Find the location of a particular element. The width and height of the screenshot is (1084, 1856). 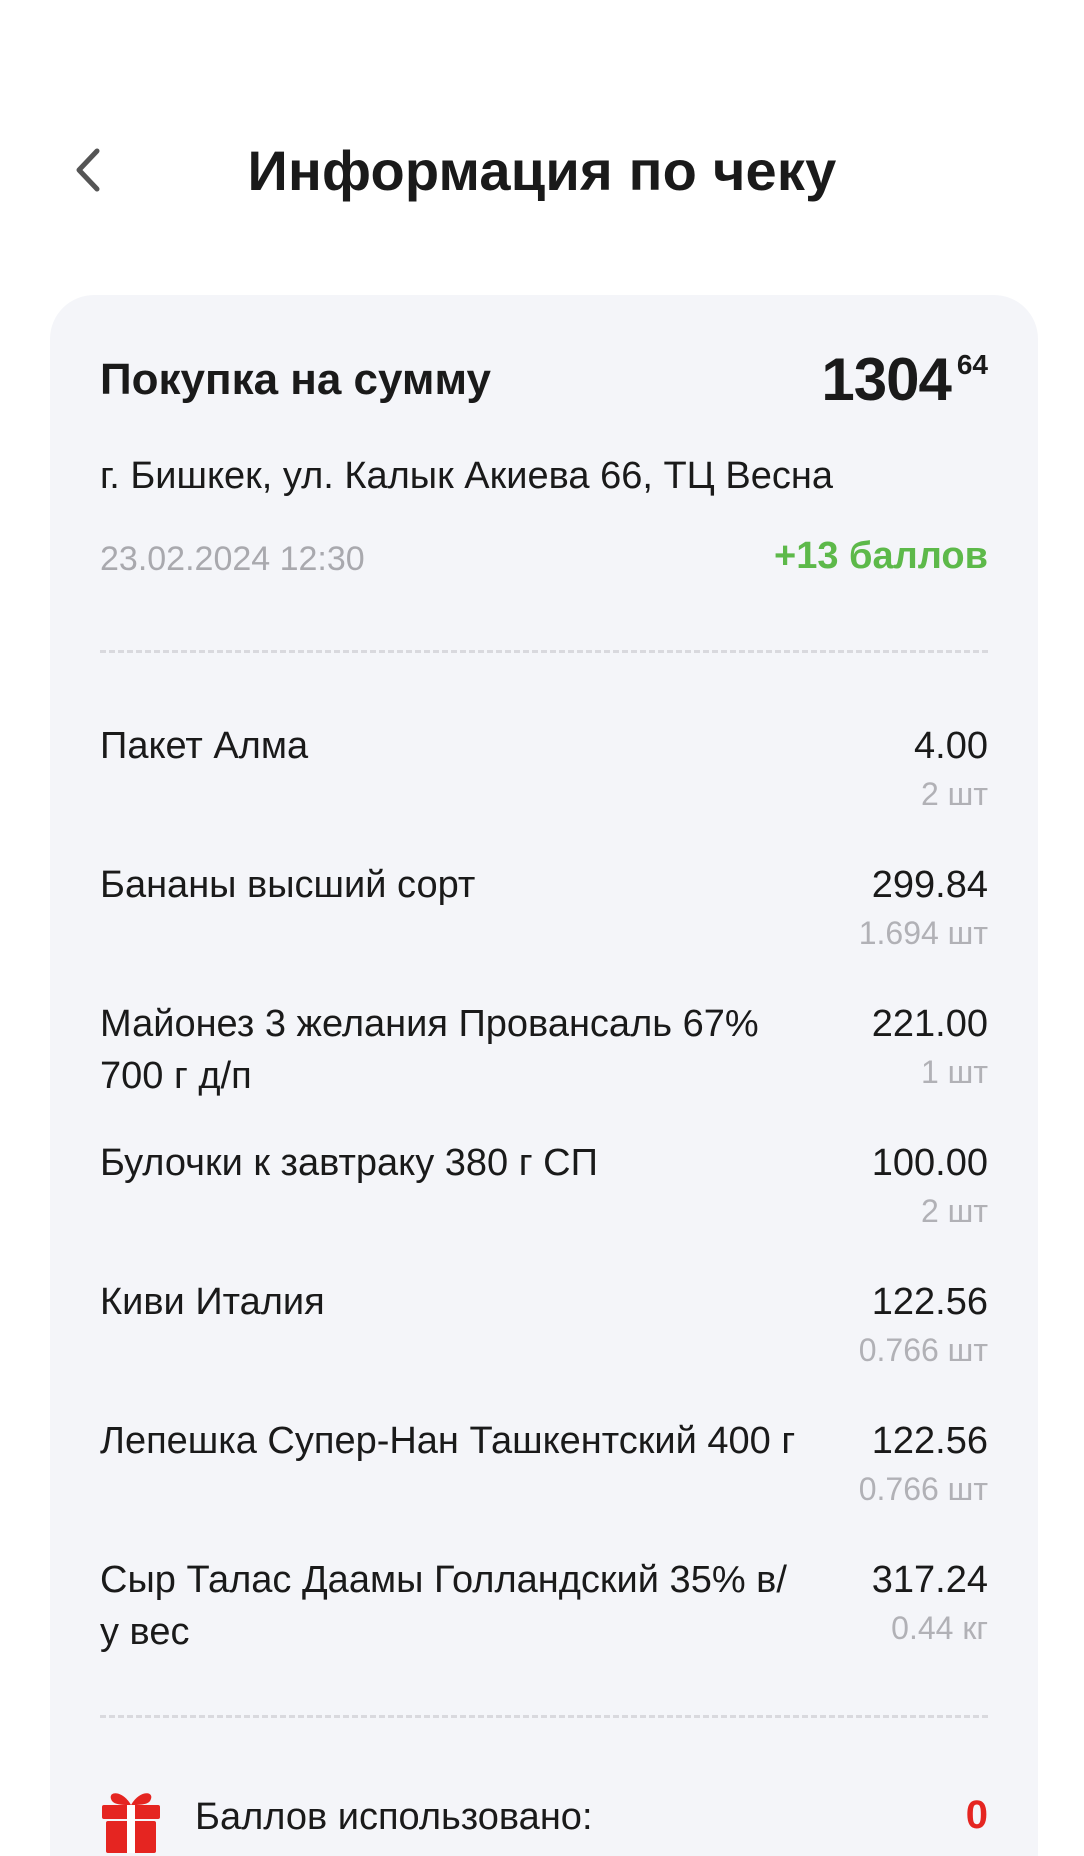

item-name: Пакет Алма is located at coordinates (204, 746).